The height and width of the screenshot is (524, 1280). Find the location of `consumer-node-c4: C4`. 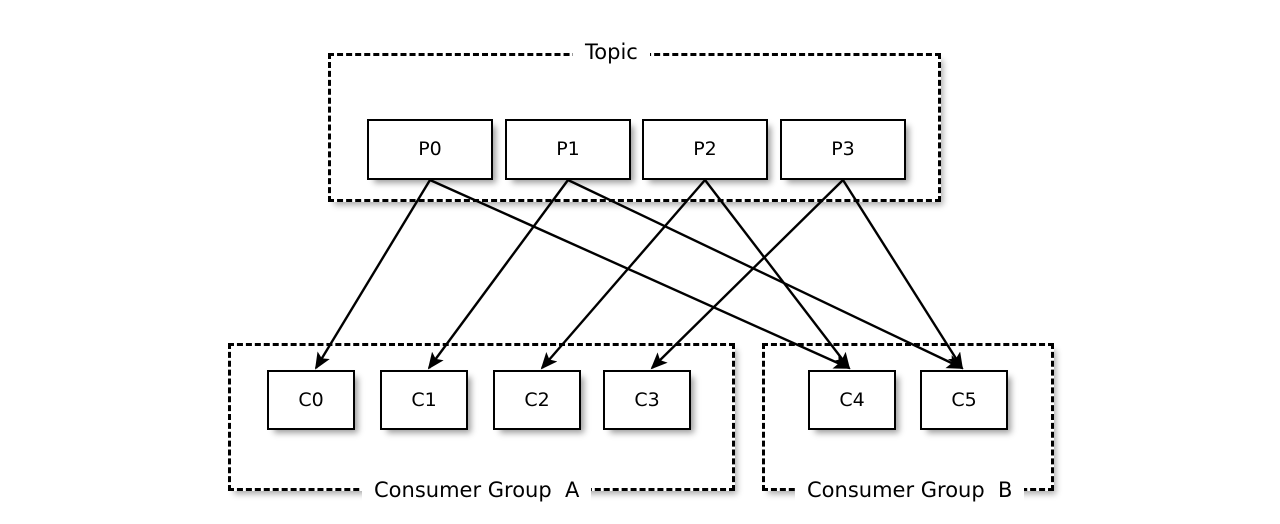

consumer-node-c4: C4 is located at coordinates (852, 400).